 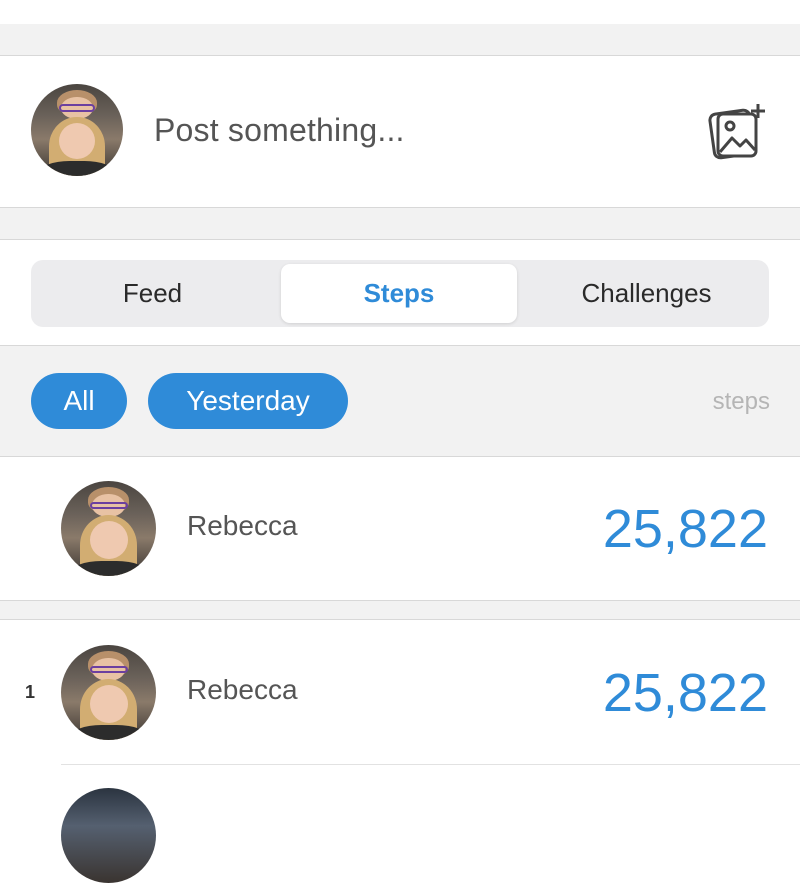 I want to click on add-photo-icon, so click(x=736, y=132).